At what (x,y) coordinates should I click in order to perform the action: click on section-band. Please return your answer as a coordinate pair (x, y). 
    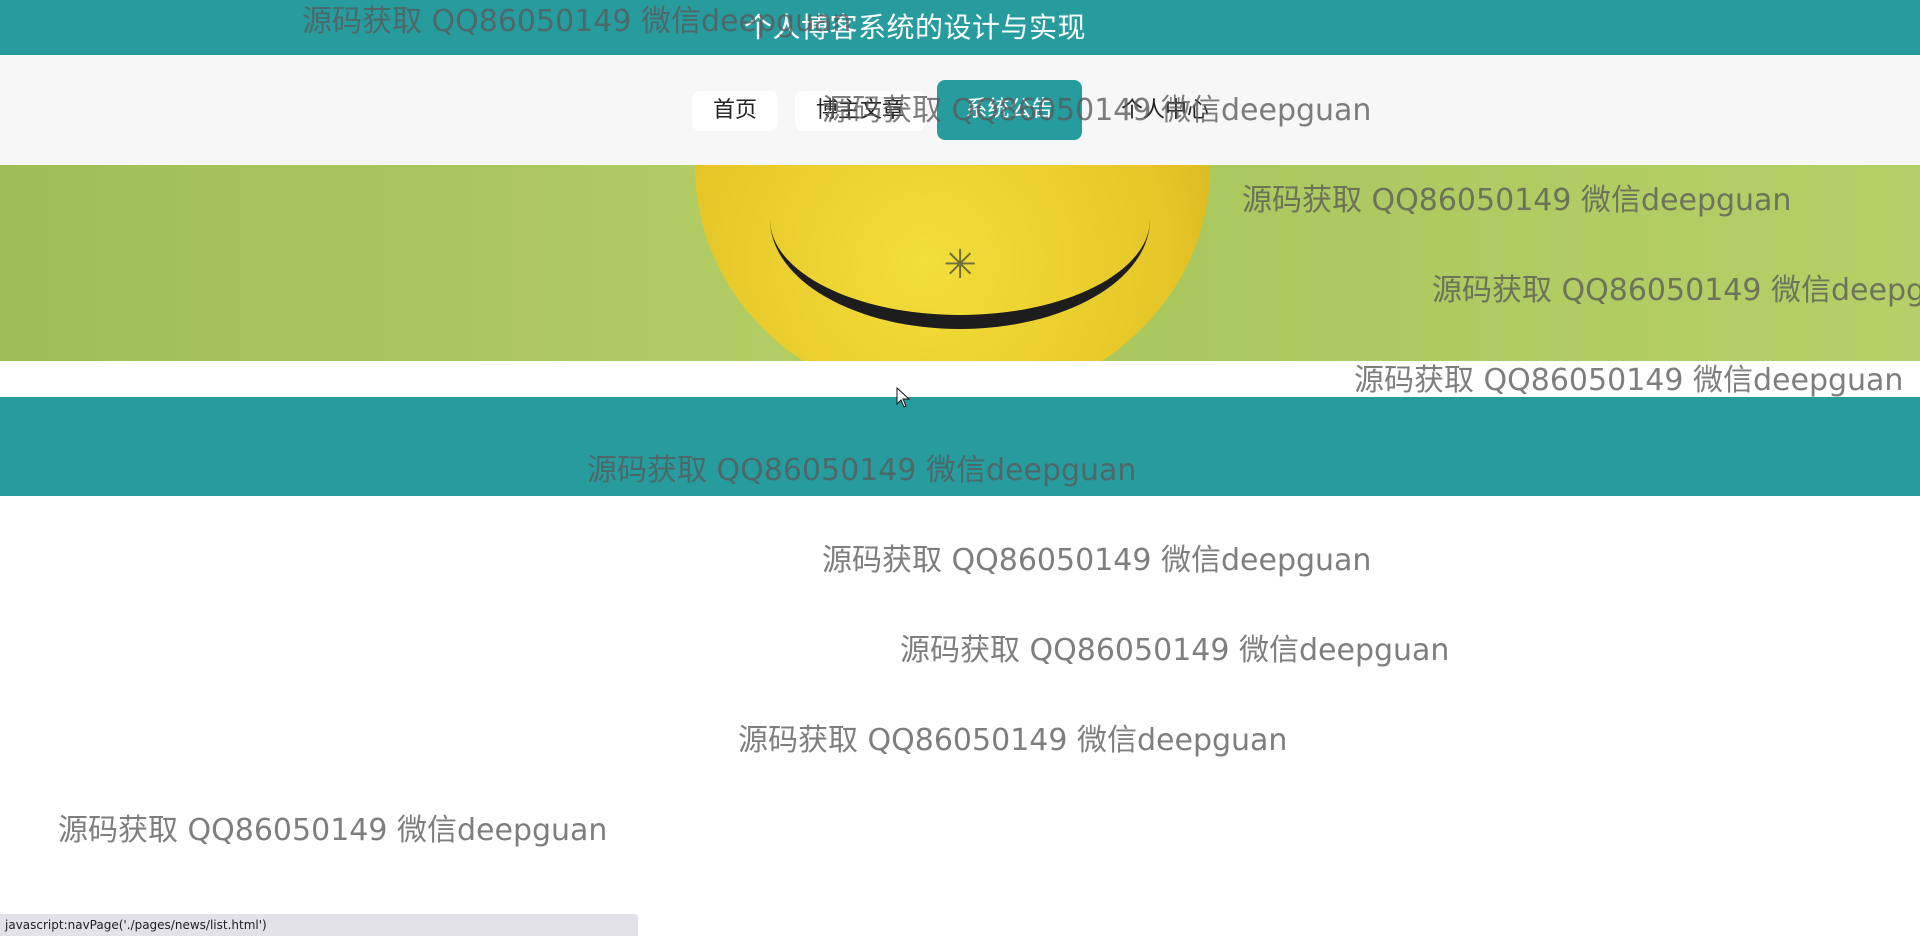
    Looking at the image, I should click on (960, 446).